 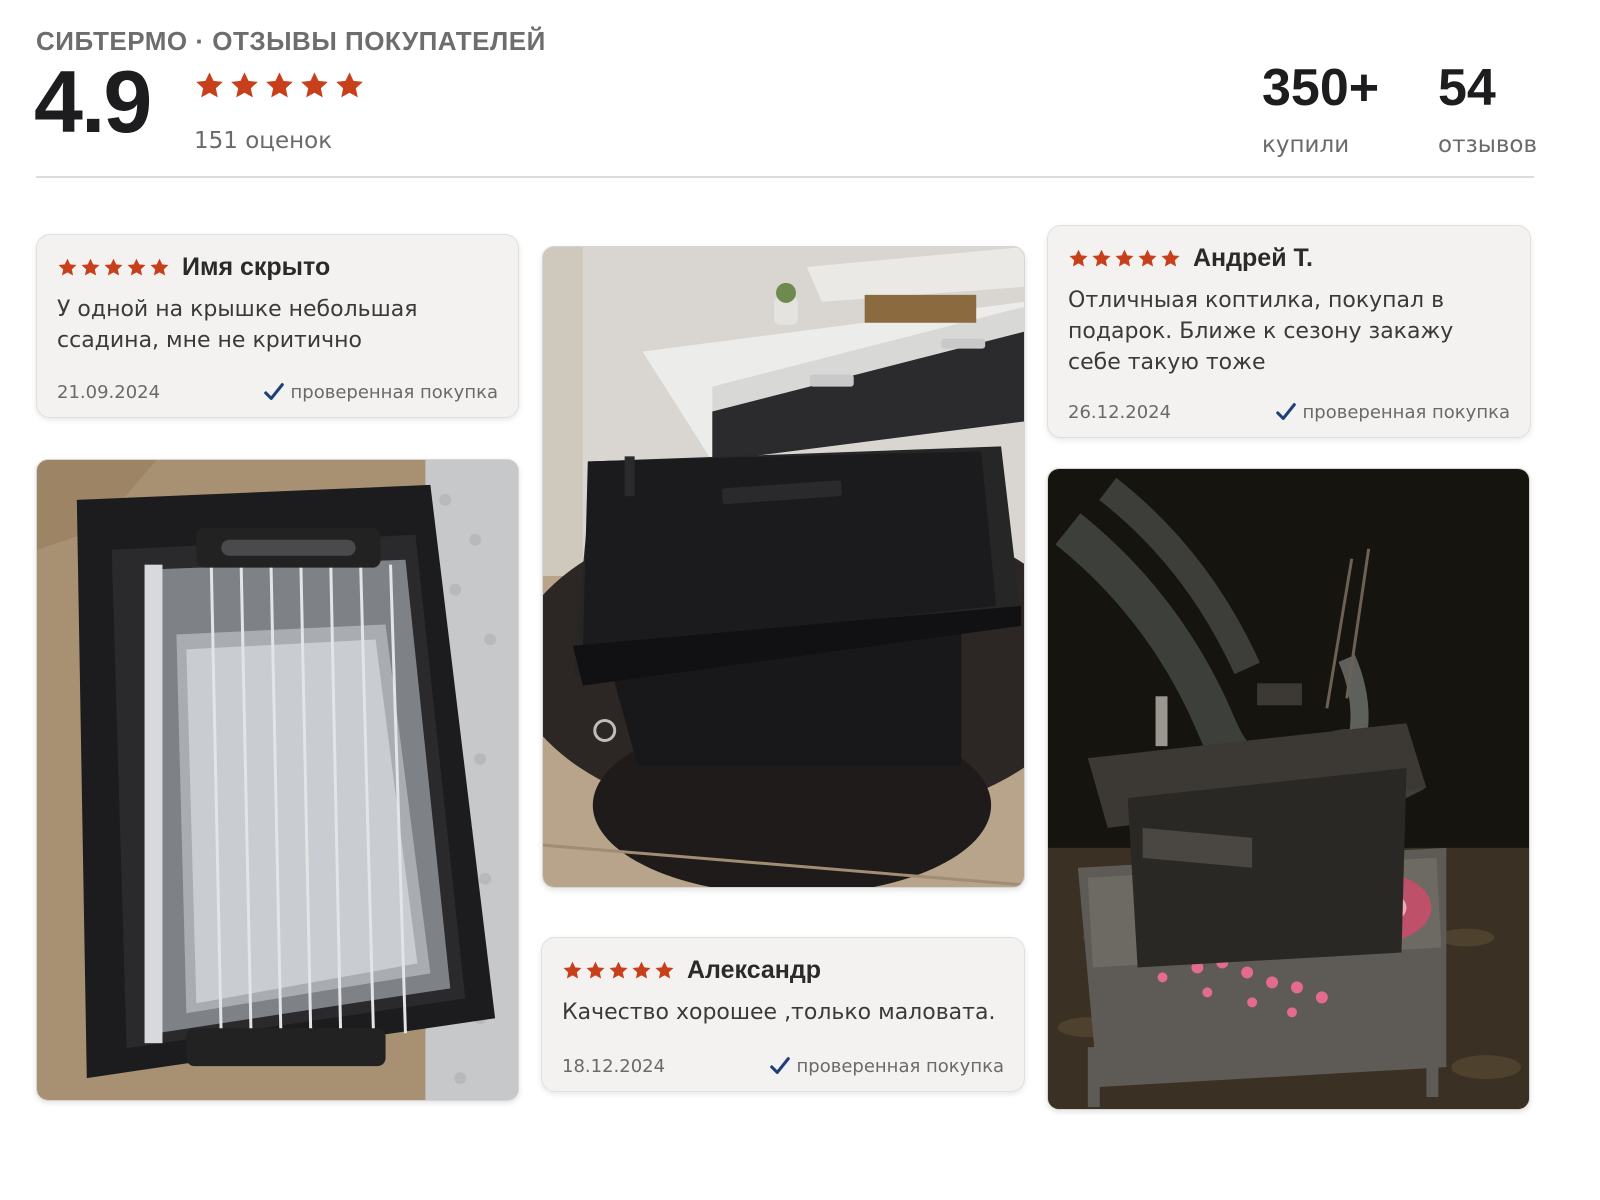 What do you see at coordinates (754, 970) in the screenshot?
I see `reviewer-name: Александр` at bounding box center [754, 970].